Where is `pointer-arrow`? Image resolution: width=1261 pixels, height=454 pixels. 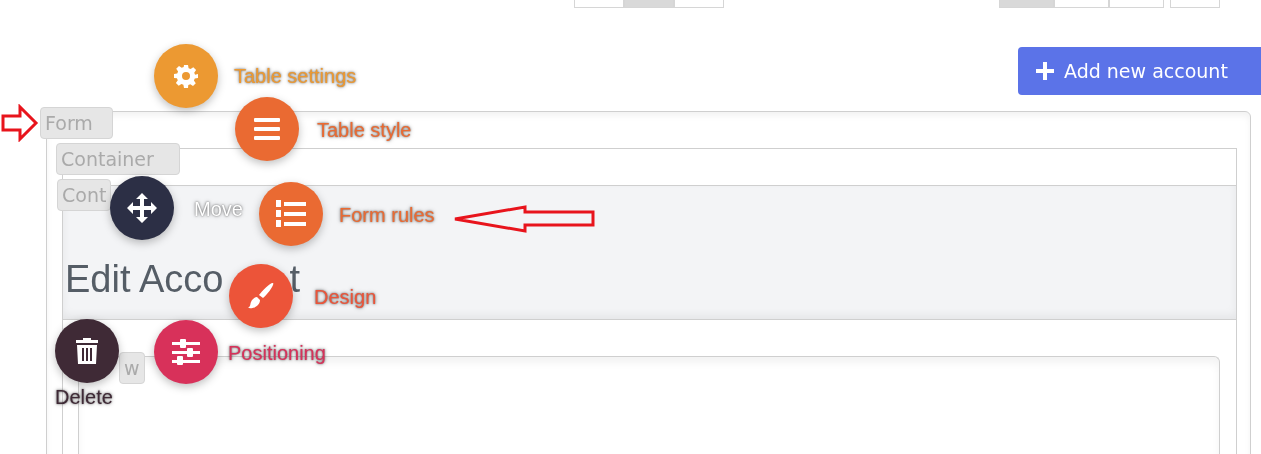 pointer-arrow is located at coordinates (20, 123).